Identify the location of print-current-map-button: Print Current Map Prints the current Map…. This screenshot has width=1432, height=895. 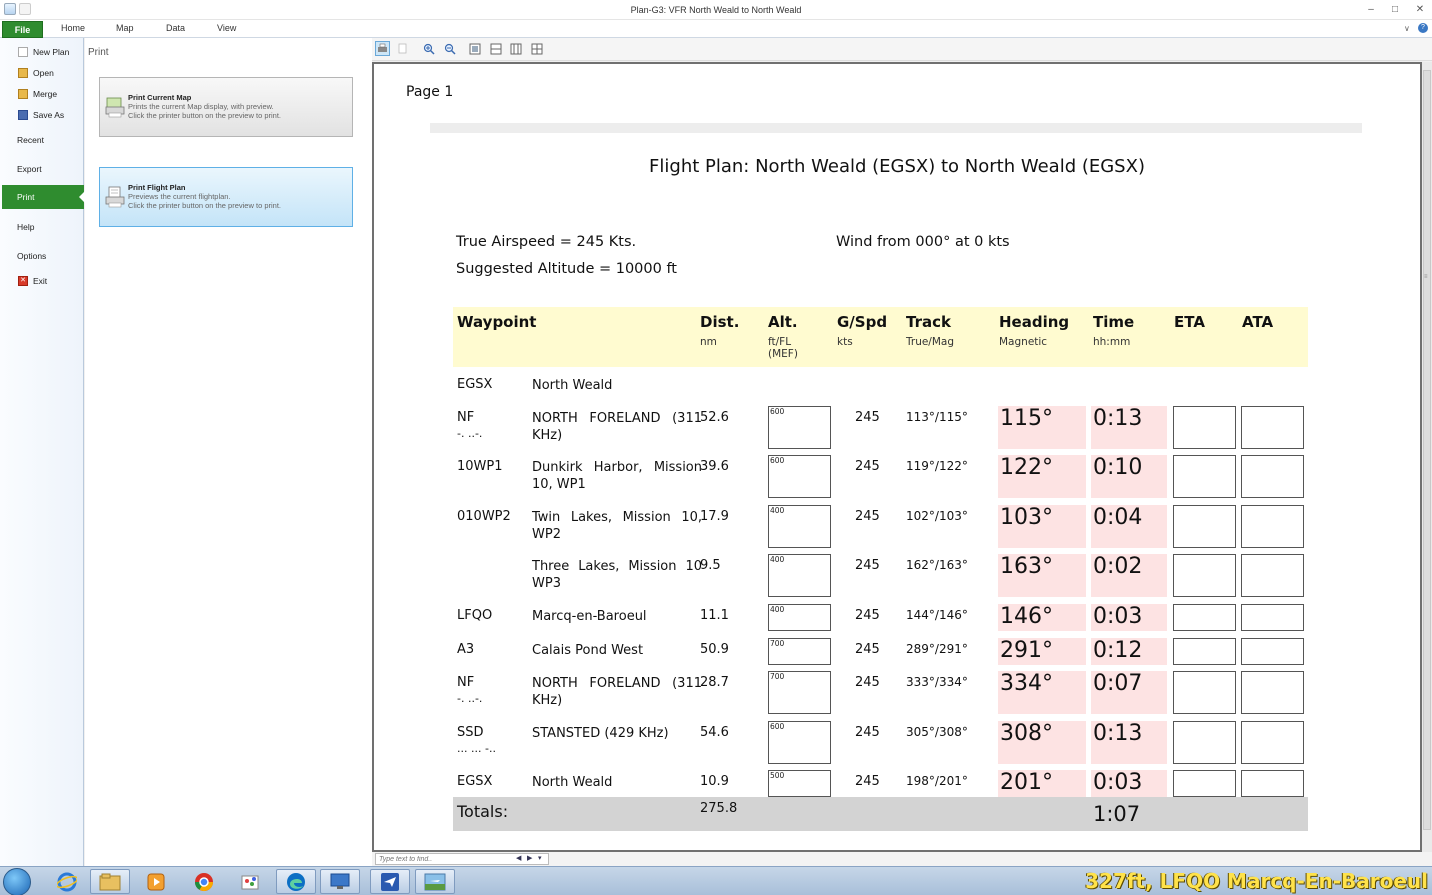
(226, 107).